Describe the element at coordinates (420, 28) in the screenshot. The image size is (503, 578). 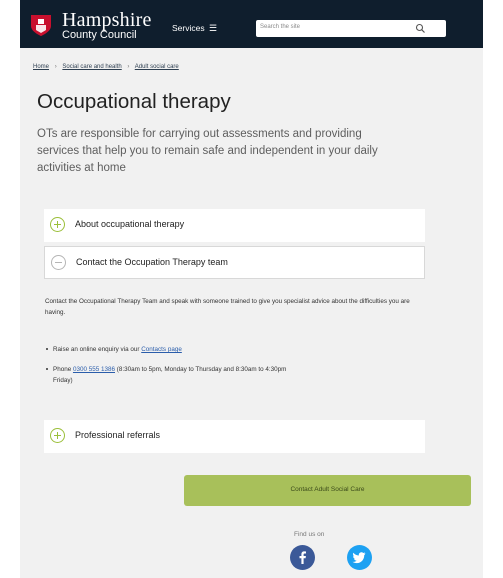
I see `search-icon` at that location.